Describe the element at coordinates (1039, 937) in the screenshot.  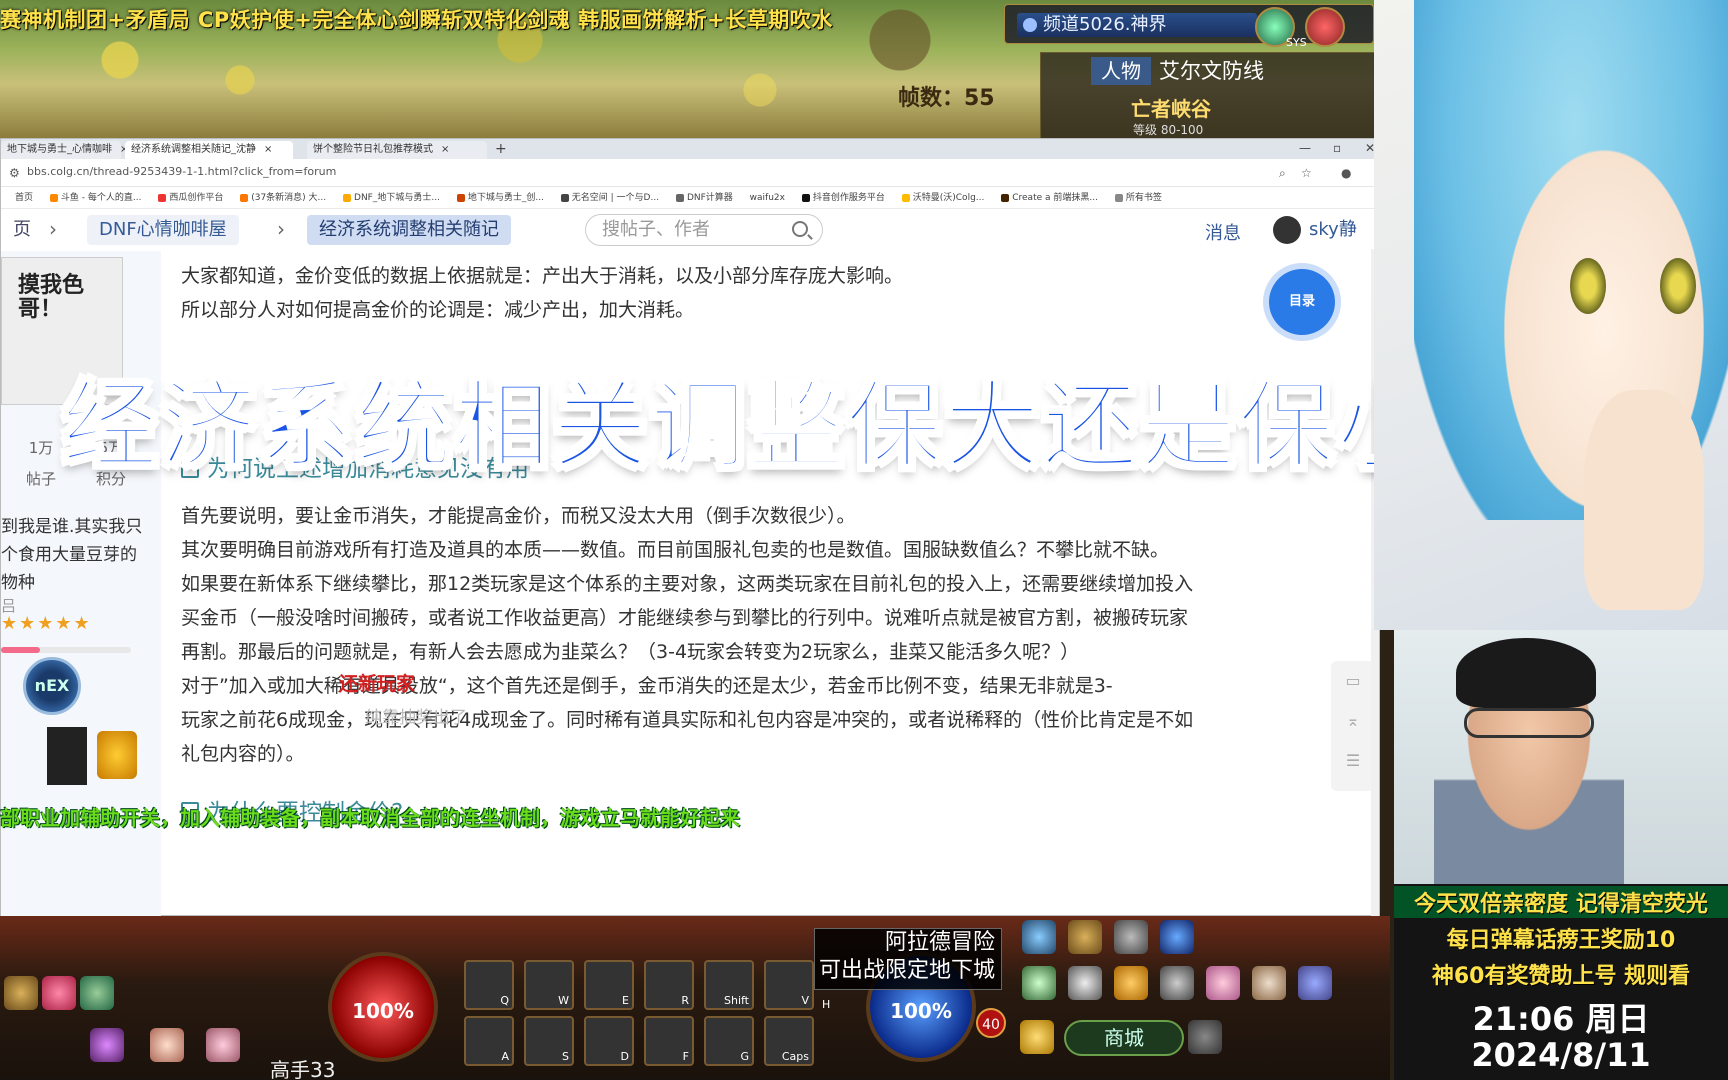
I see `menu-icon` at that location.